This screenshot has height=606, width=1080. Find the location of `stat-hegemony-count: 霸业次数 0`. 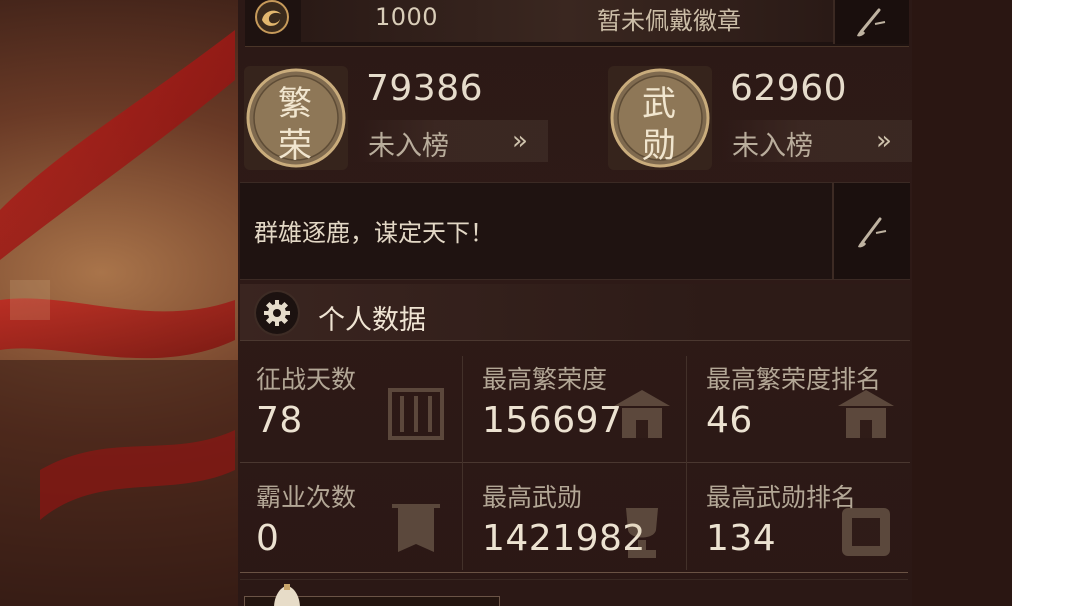

stat-hegemony-count: 霸业次数 0 is located at coordinates (350, 524).